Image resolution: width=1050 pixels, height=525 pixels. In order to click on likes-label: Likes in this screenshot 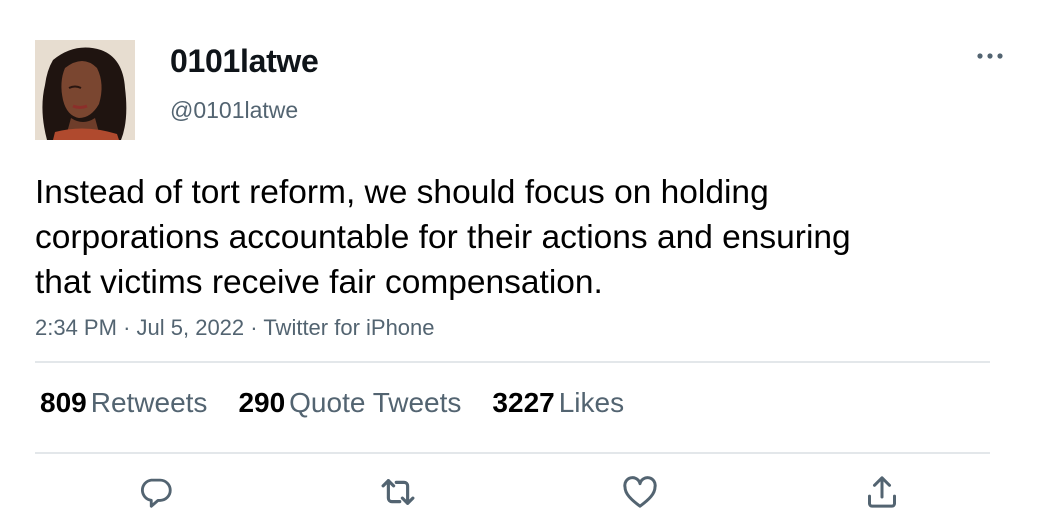, I will do `click(591, 402)`.